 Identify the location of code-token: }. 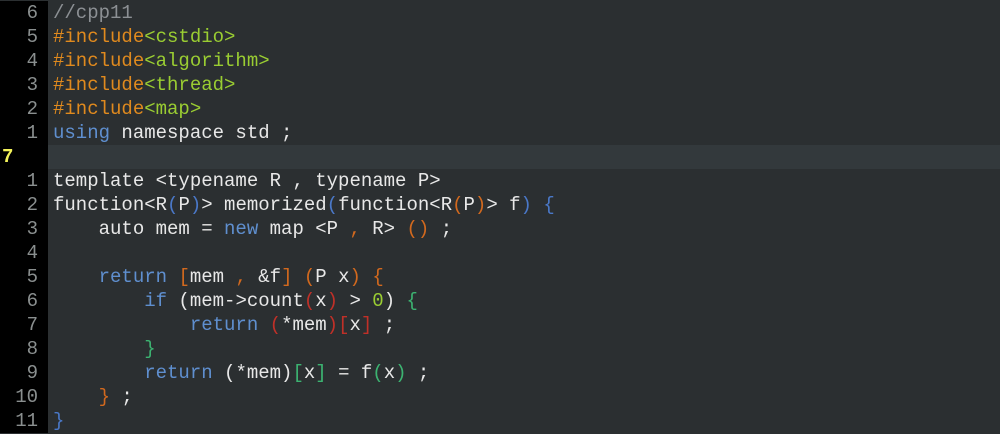
(59, 421).